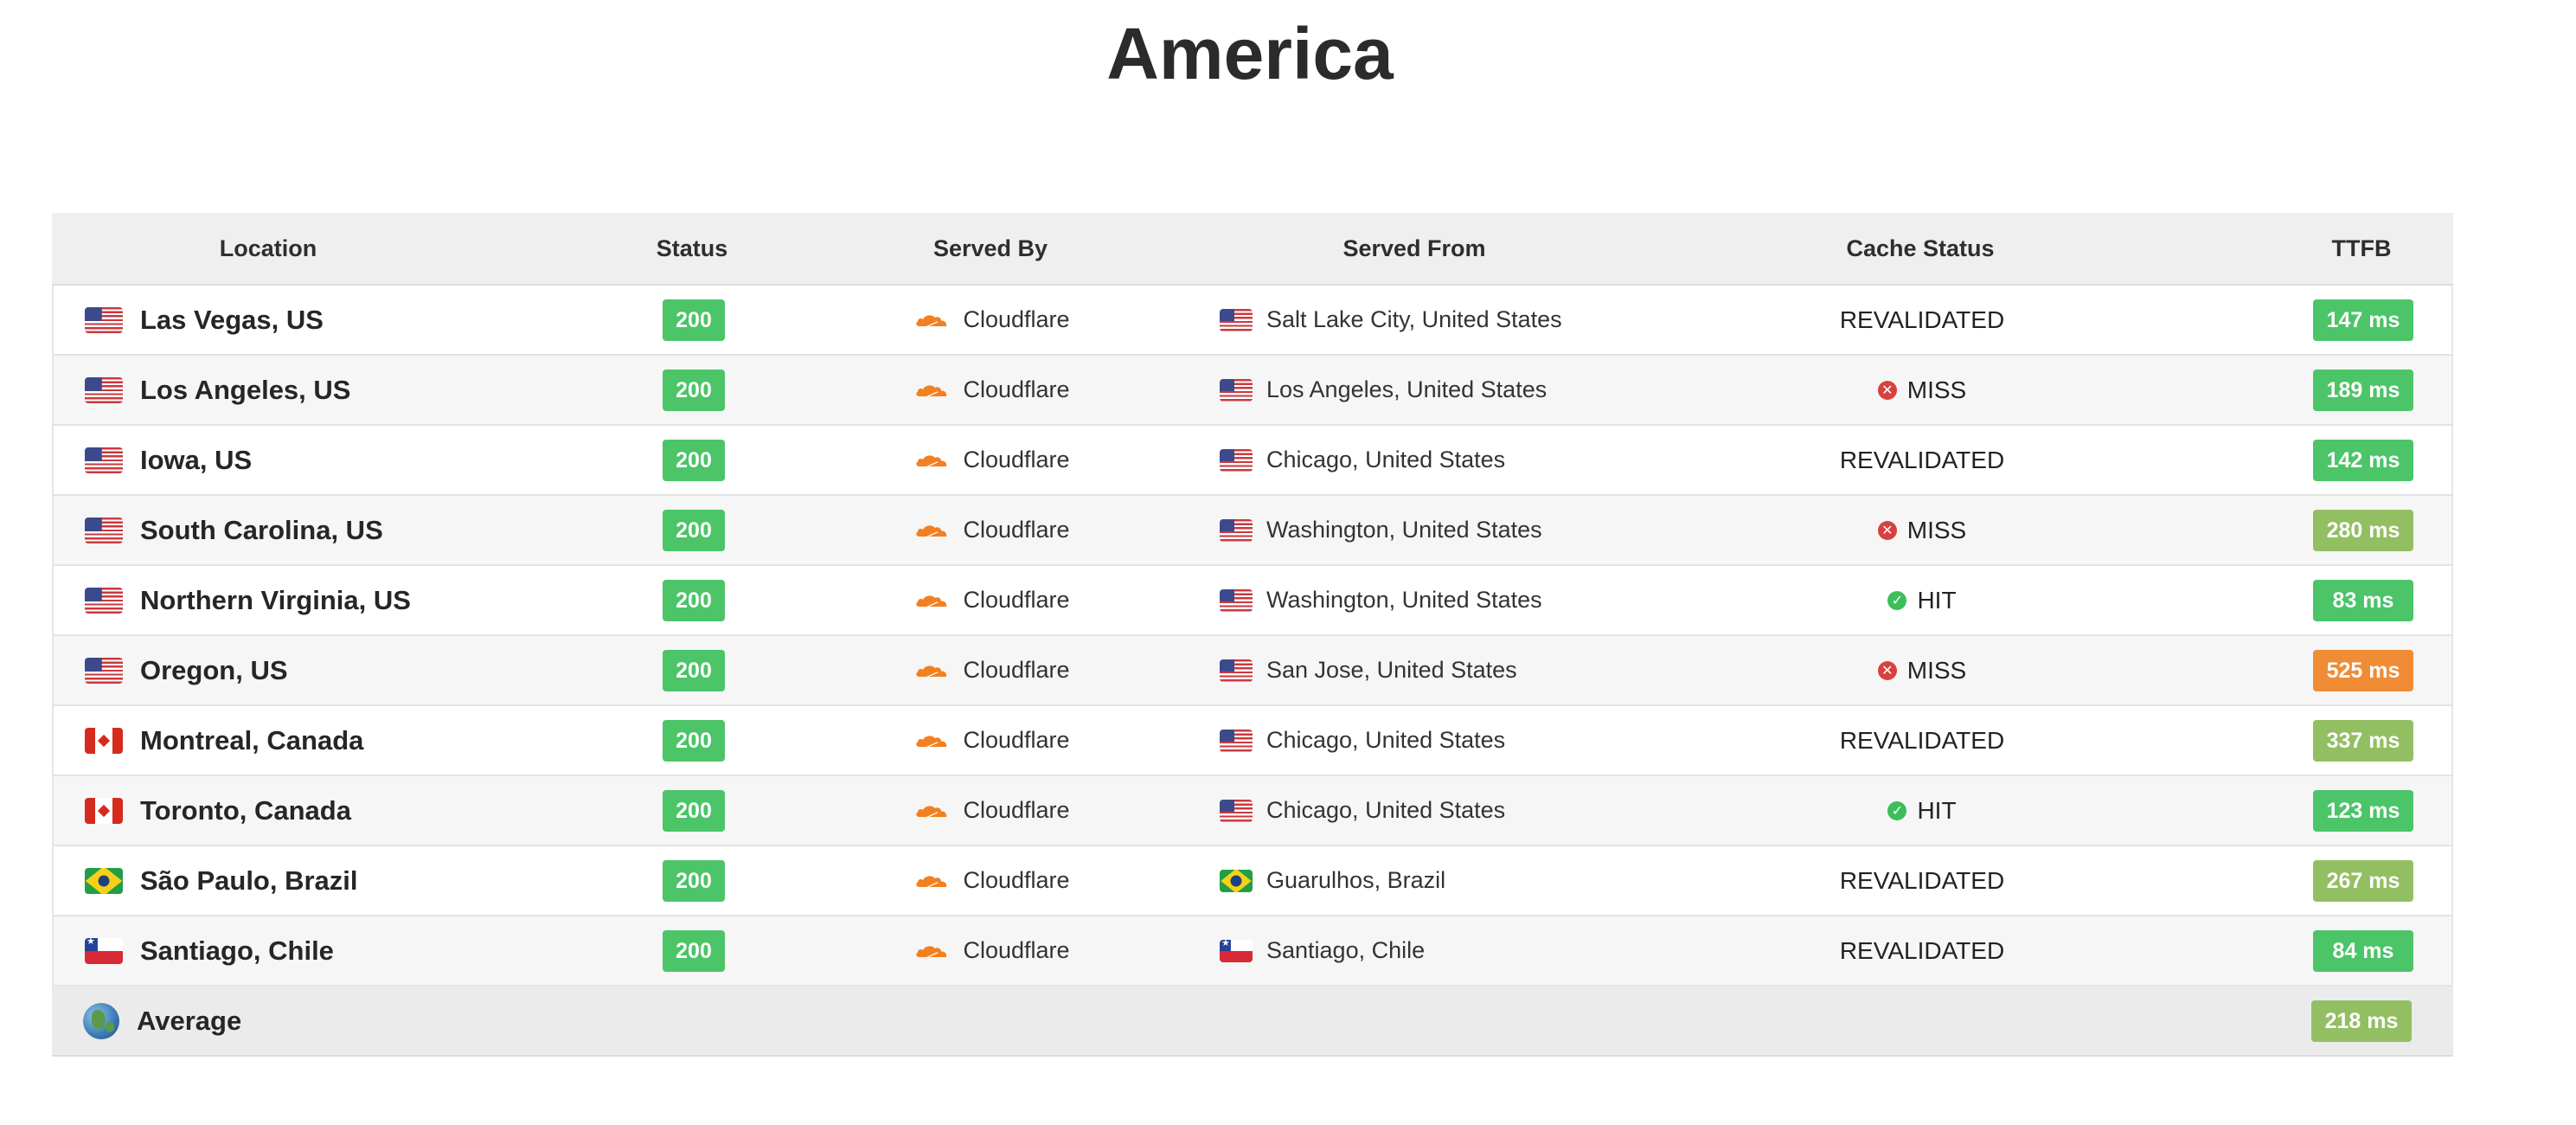 The height and width of the screenshot is (1125, 2576). I want to click on ttfb-cell: 337 ms, so click(2363, 740).